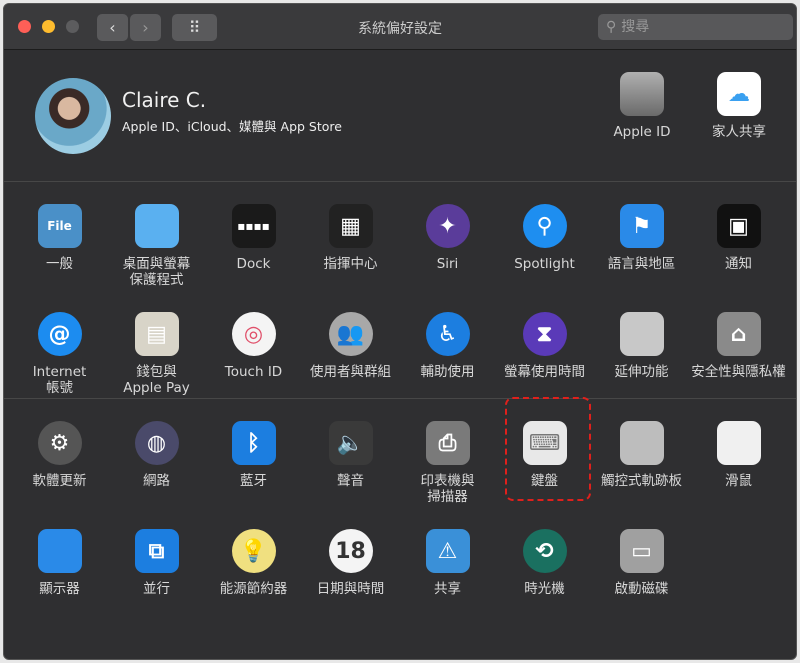 Image resolution: width=800 pixels, height=663 pixels. I want to click on pref-label: 時光機, so click(544, 589).